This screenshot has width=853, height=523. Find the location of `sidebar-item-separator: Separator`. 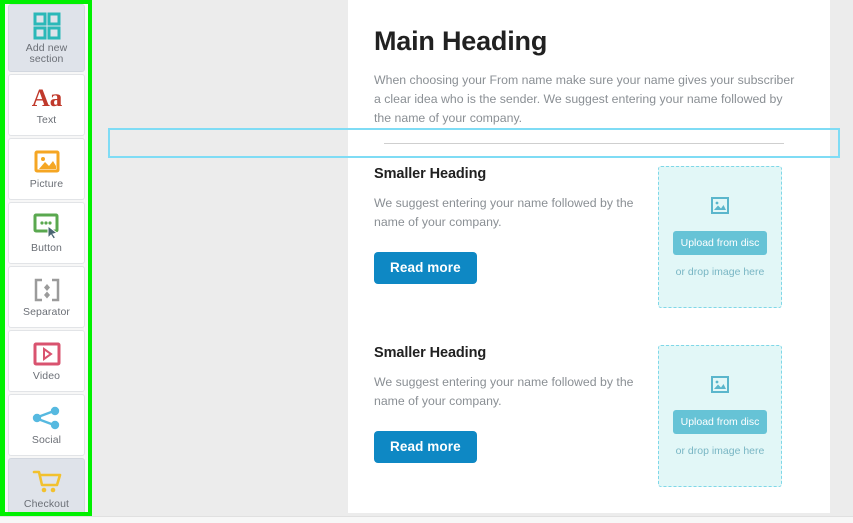

sidebar-item-separator: Separator is located at coordinates (46, 297).